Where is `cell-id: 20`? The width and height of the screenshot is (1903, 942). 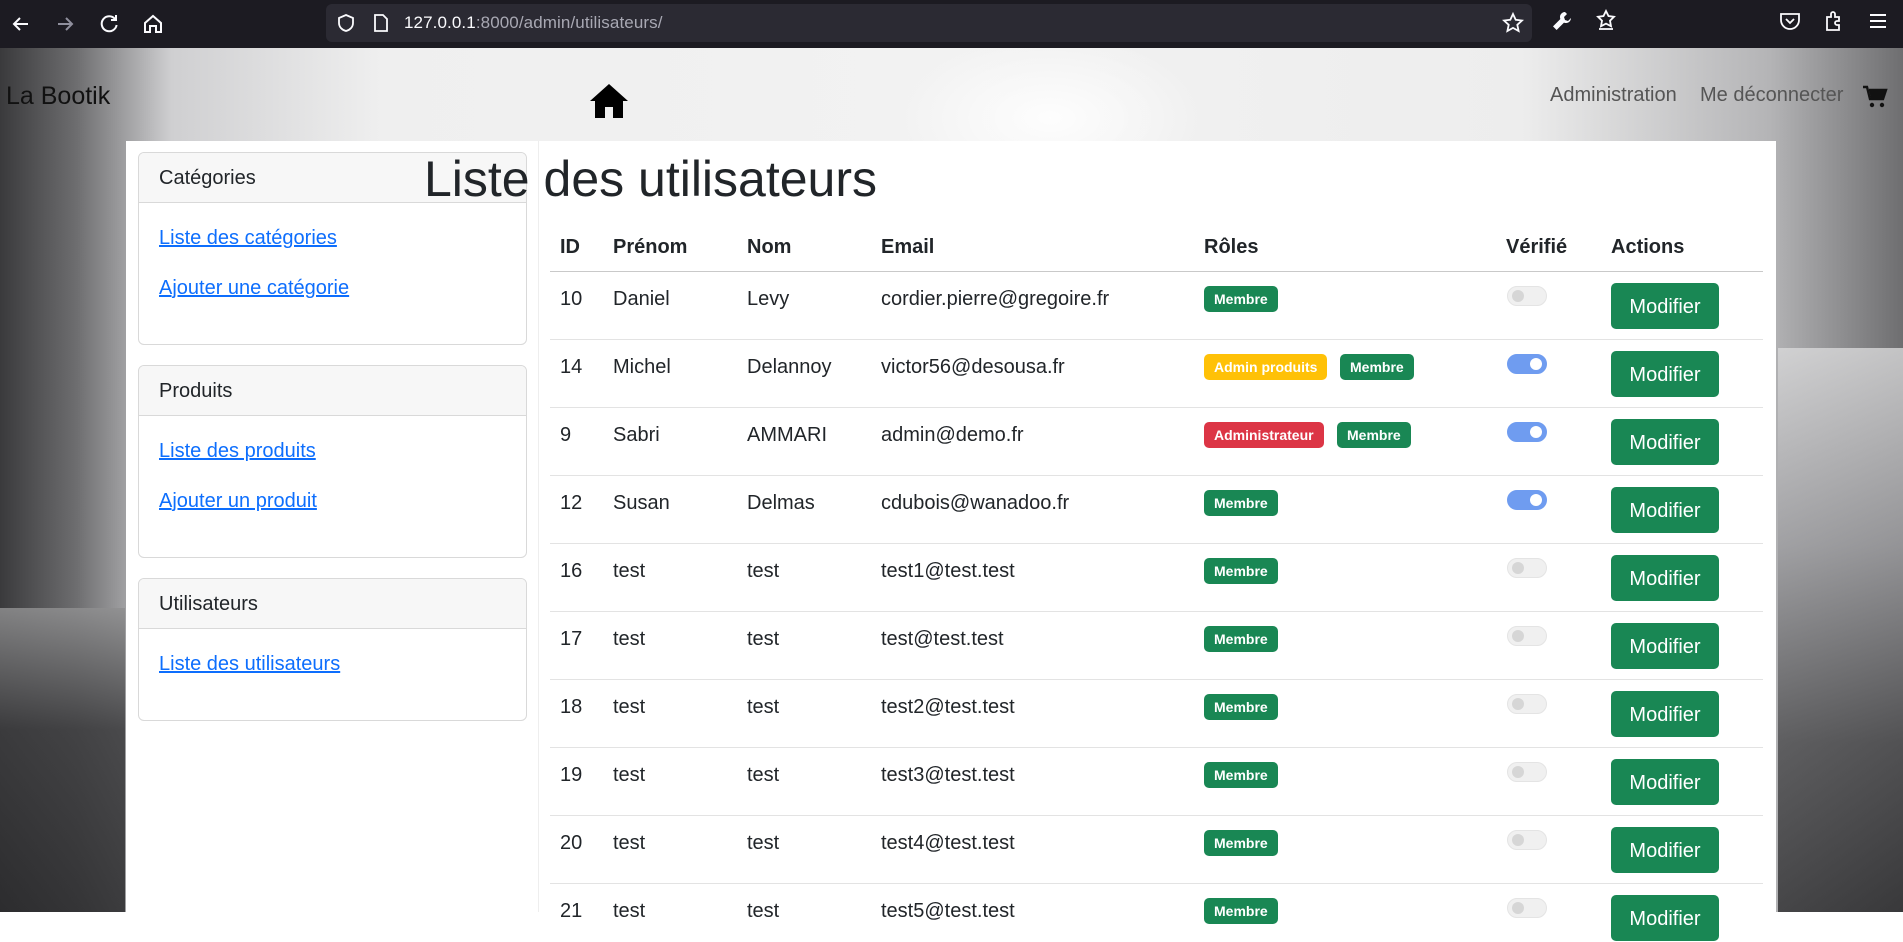 cell-id: 20 is located at coordinates (571, 843).